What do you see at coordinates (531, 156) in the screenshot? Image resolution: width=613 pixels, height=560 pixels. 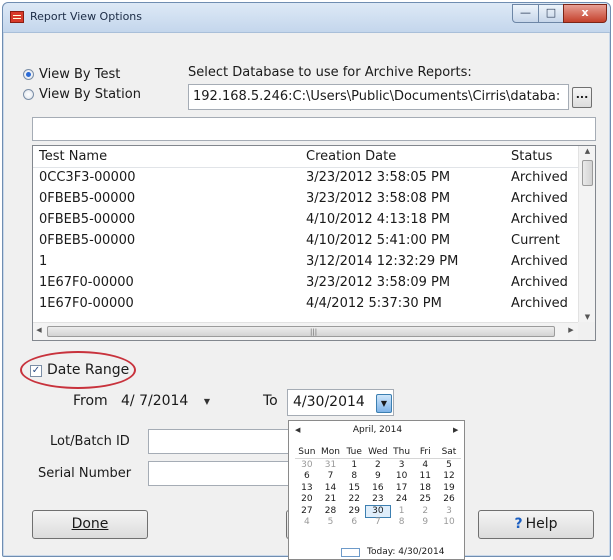 I see `column-status: Status` at bounding box center [531, 156].